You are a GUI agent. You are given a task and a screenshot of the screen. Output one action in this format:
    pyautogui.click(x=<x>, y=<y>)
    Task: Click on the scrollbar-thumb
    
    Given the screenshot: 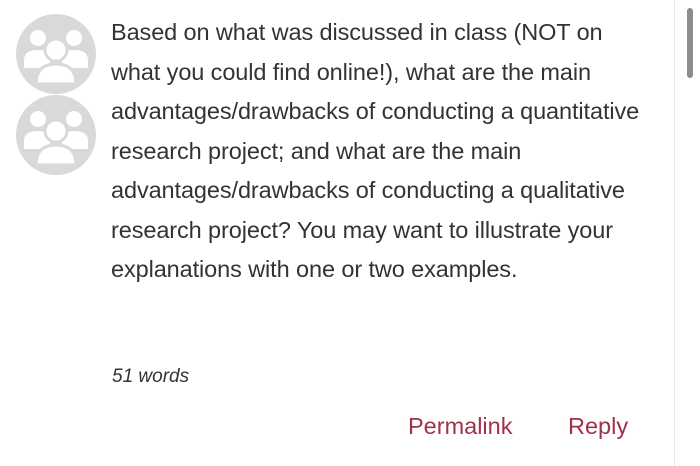 What is the action you would take?
    pyautogui.click(x=690, y=43)
    